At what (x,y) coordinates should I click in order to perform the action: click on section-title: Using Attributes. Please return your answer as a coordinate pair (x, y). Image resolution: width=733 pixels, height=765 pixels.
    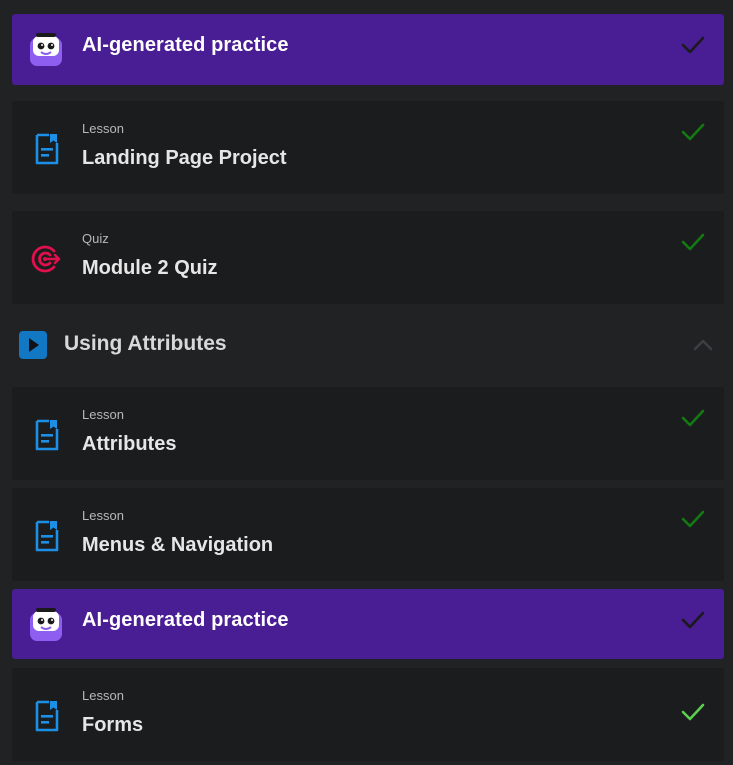
    Looking at the image, I should click on (145, 343).